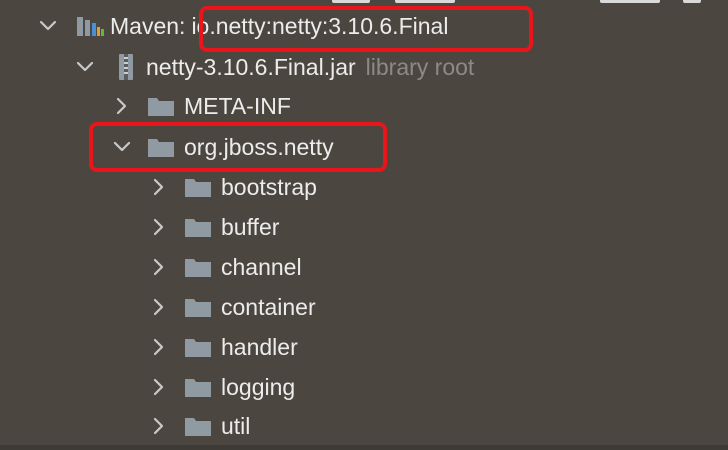 This screenshot has height=450, width=728. I want to click on bottom-edge, so click(364, 447).